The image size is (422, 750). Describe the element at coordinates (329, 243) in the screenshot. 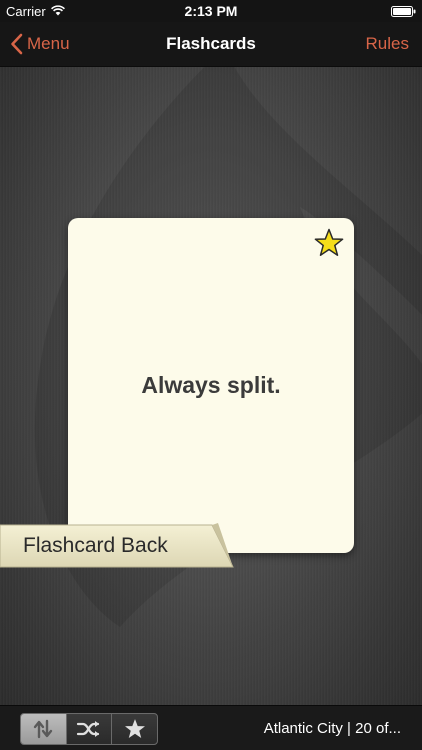

I see `favorite-star-icon` at that location.